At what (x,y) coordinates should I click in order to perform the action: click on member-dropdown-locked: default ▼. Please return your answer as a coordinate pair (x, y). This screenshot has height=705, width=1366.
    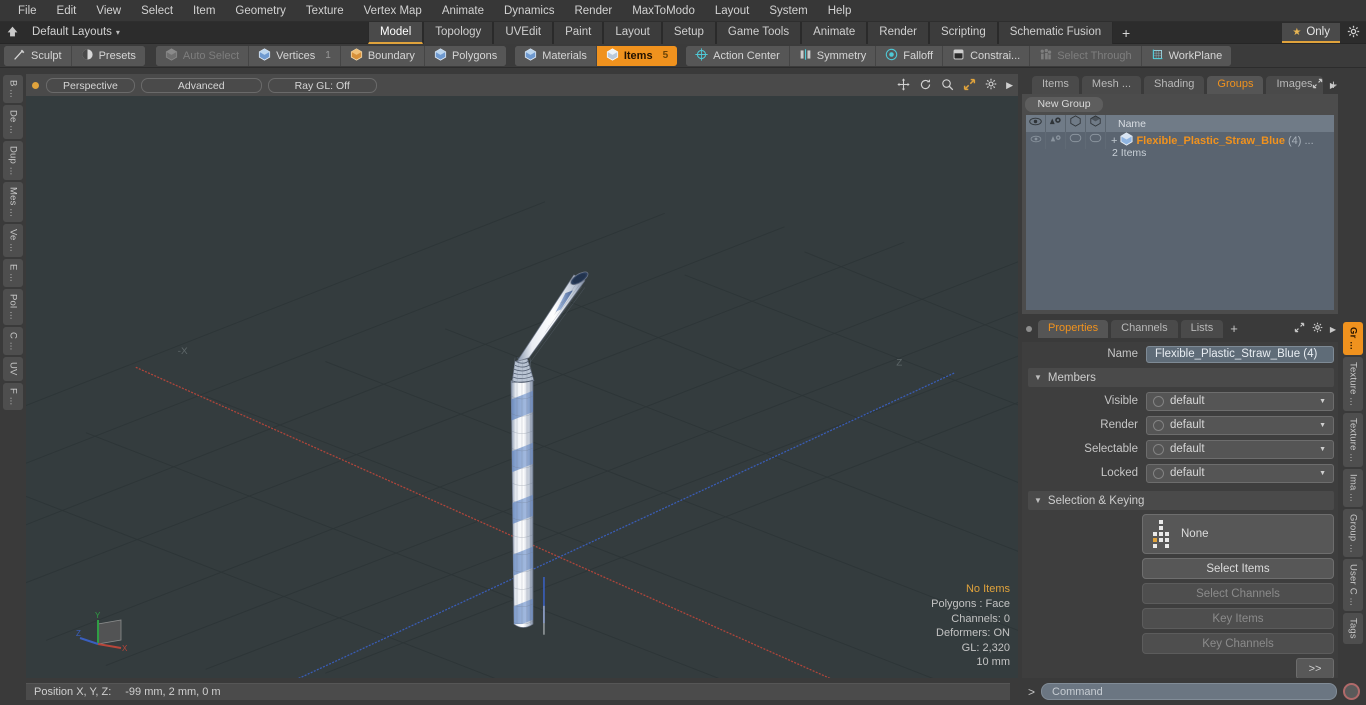
    Looking at the image, I should click on (1240, 473).